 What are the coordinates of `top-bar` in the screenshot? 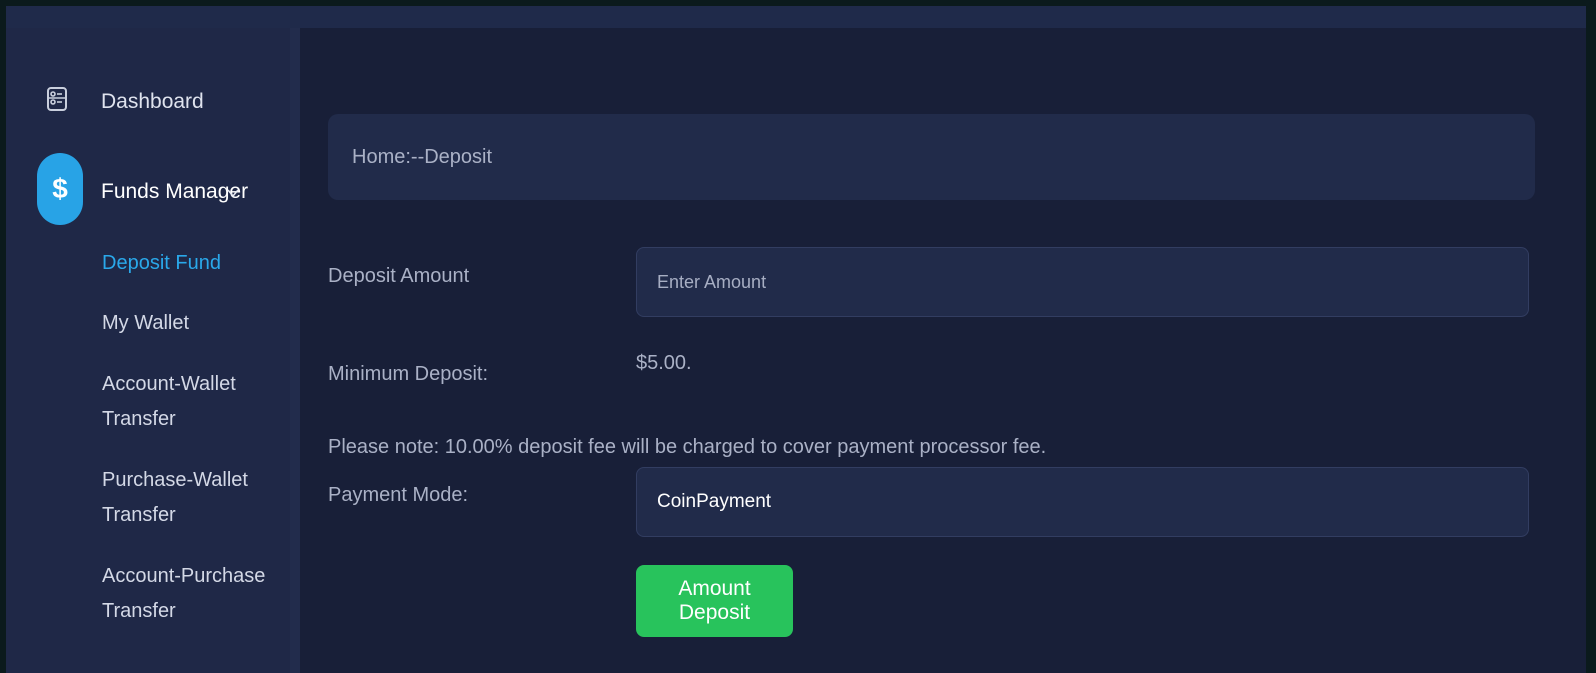 It's located at (796, 17).